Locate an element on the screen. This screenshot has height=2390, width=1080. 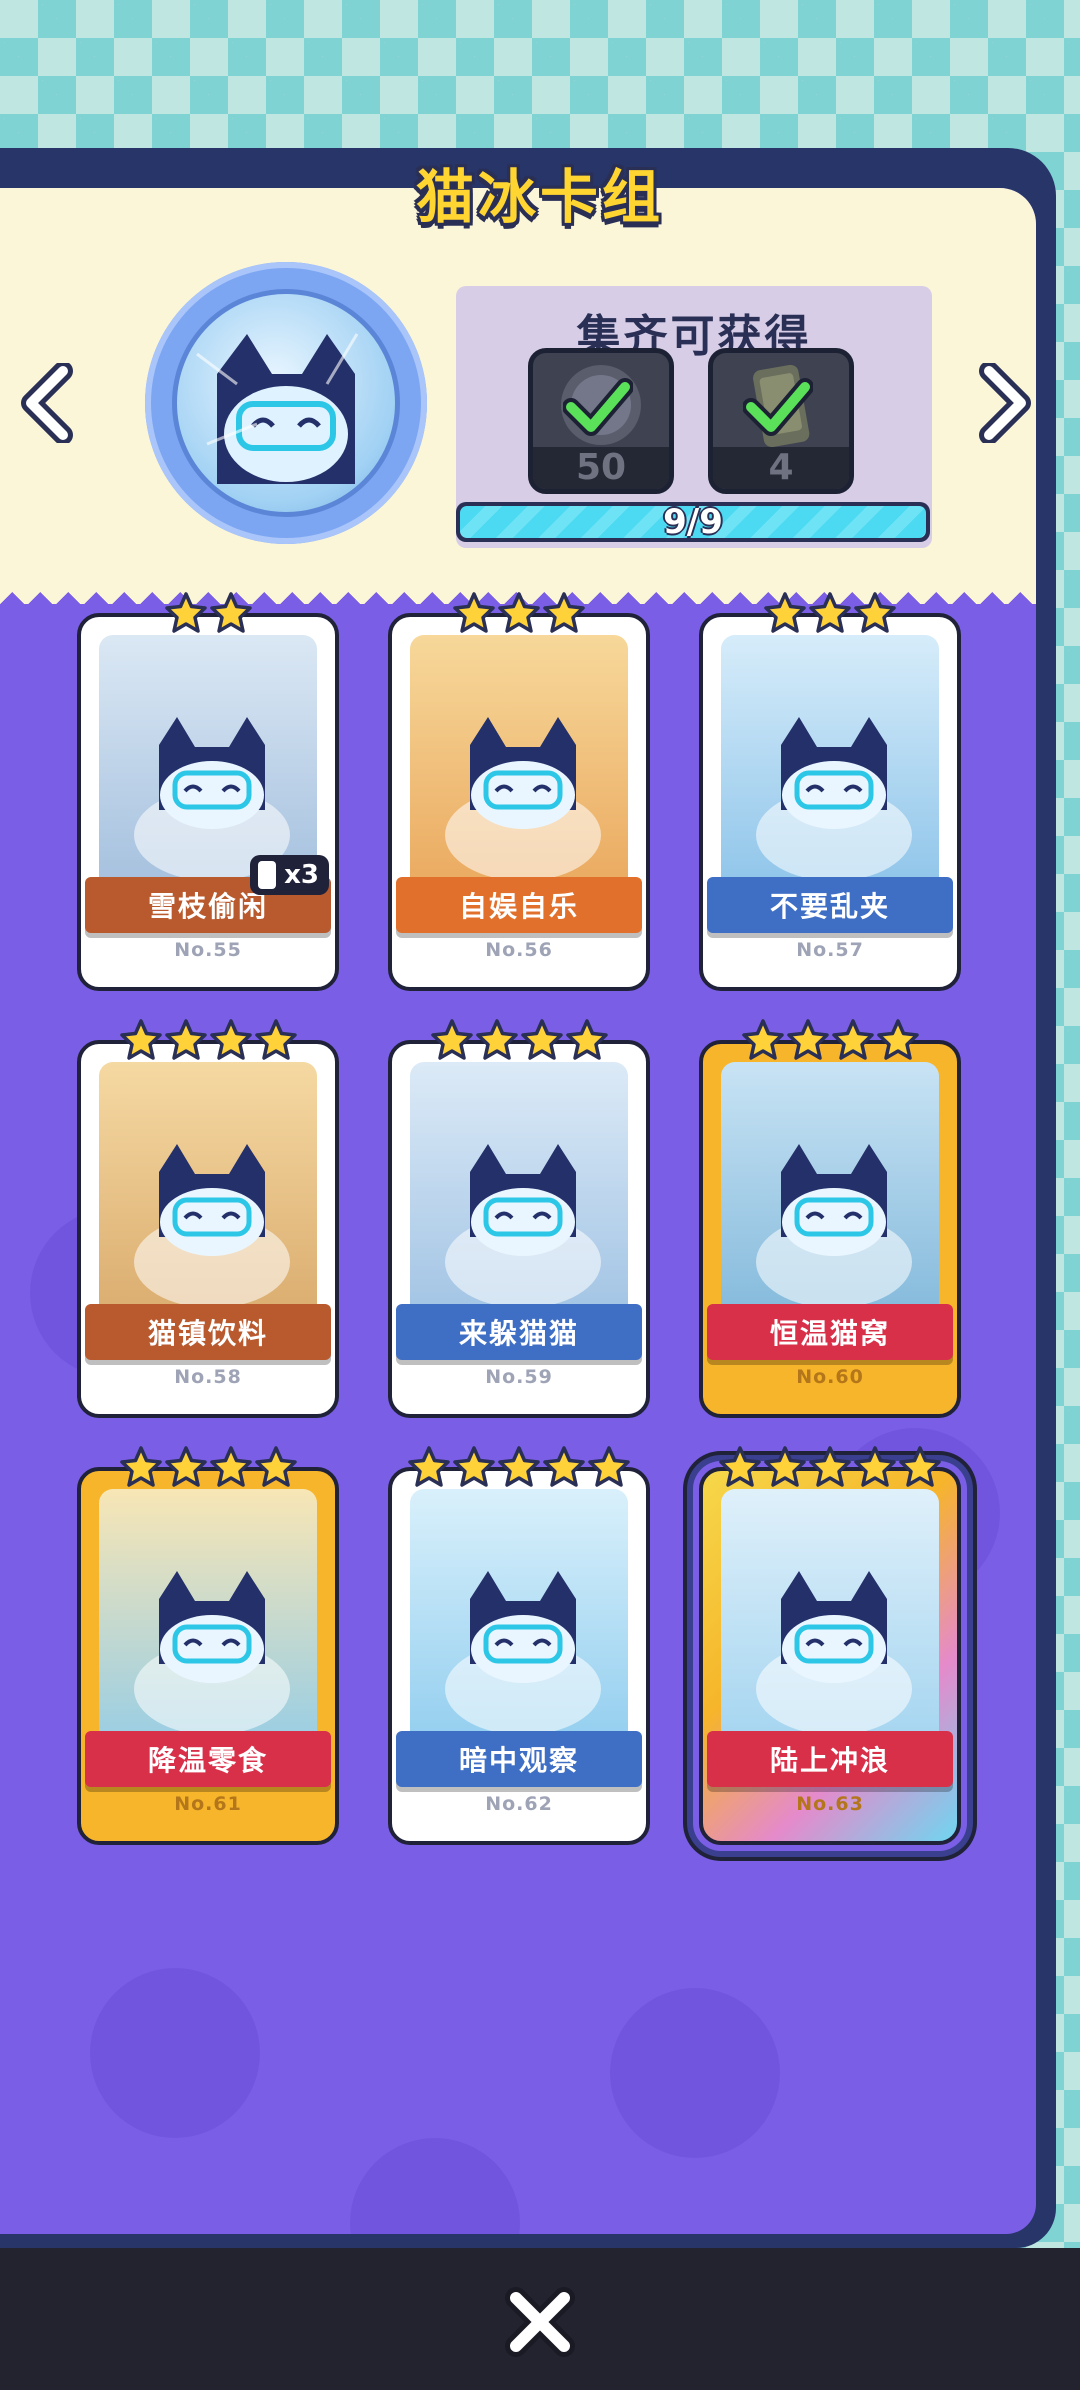
reward-count: 4 is located at coordinates (781, 468).